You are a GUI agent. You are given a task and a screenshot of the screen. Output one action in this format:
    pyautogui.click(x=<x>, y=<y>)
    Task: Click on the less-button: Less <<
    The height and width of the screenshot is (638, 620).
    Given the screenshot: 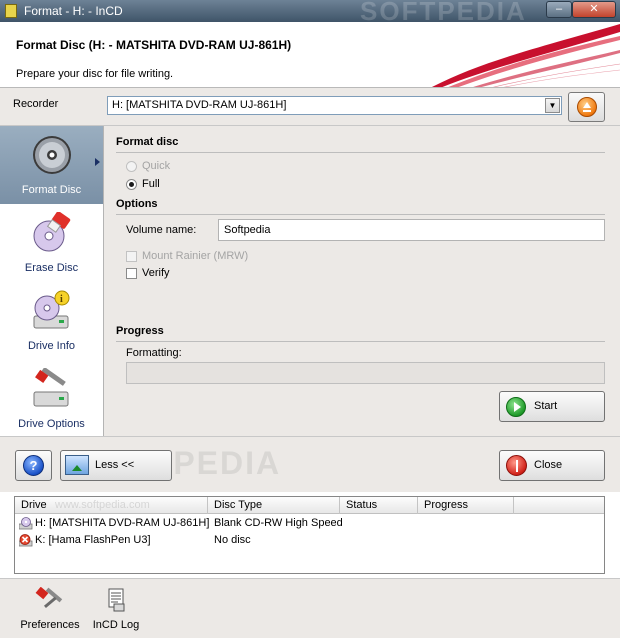 What is the action you would take?
    pyautogui.click(x=116, y=465)
    